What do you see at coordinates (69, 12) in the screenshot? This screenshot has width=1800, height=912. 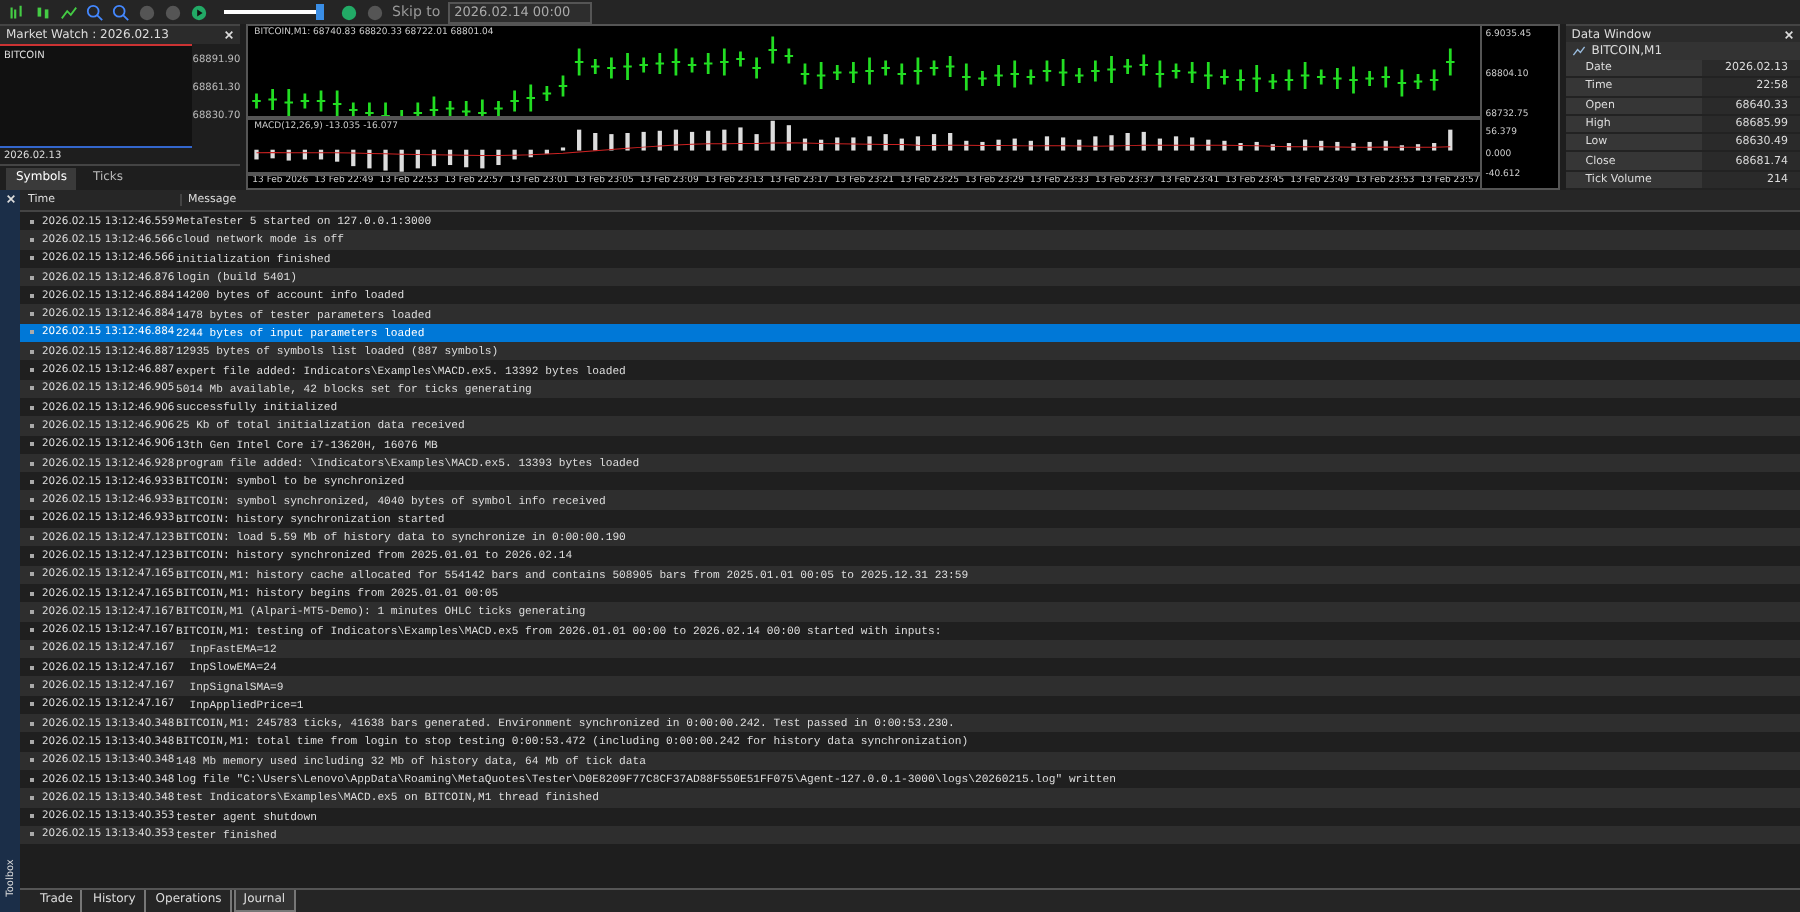 I see `line-chart-icon` at bounding box center [69, 12].